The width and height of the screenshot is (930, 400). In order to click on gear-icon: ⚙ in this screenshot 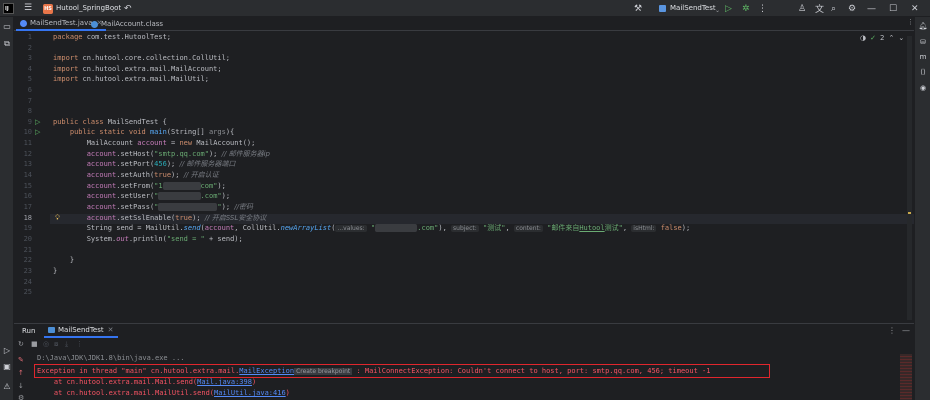, I will do `click(852, 8)`.